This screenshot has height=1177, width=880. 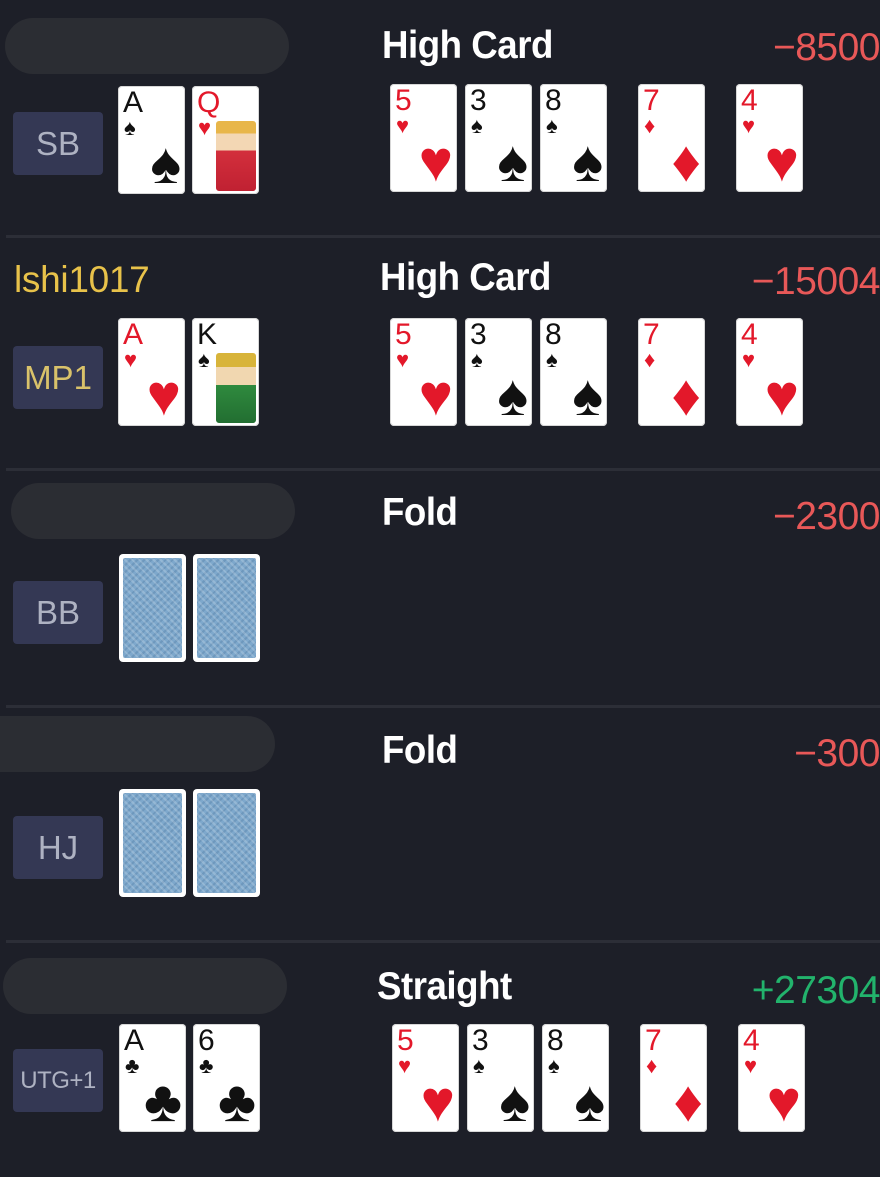 What do you see at coordinates (837, 753) in the screenshot?
I see `net-amount: −300` at bounding box center [837, 753].